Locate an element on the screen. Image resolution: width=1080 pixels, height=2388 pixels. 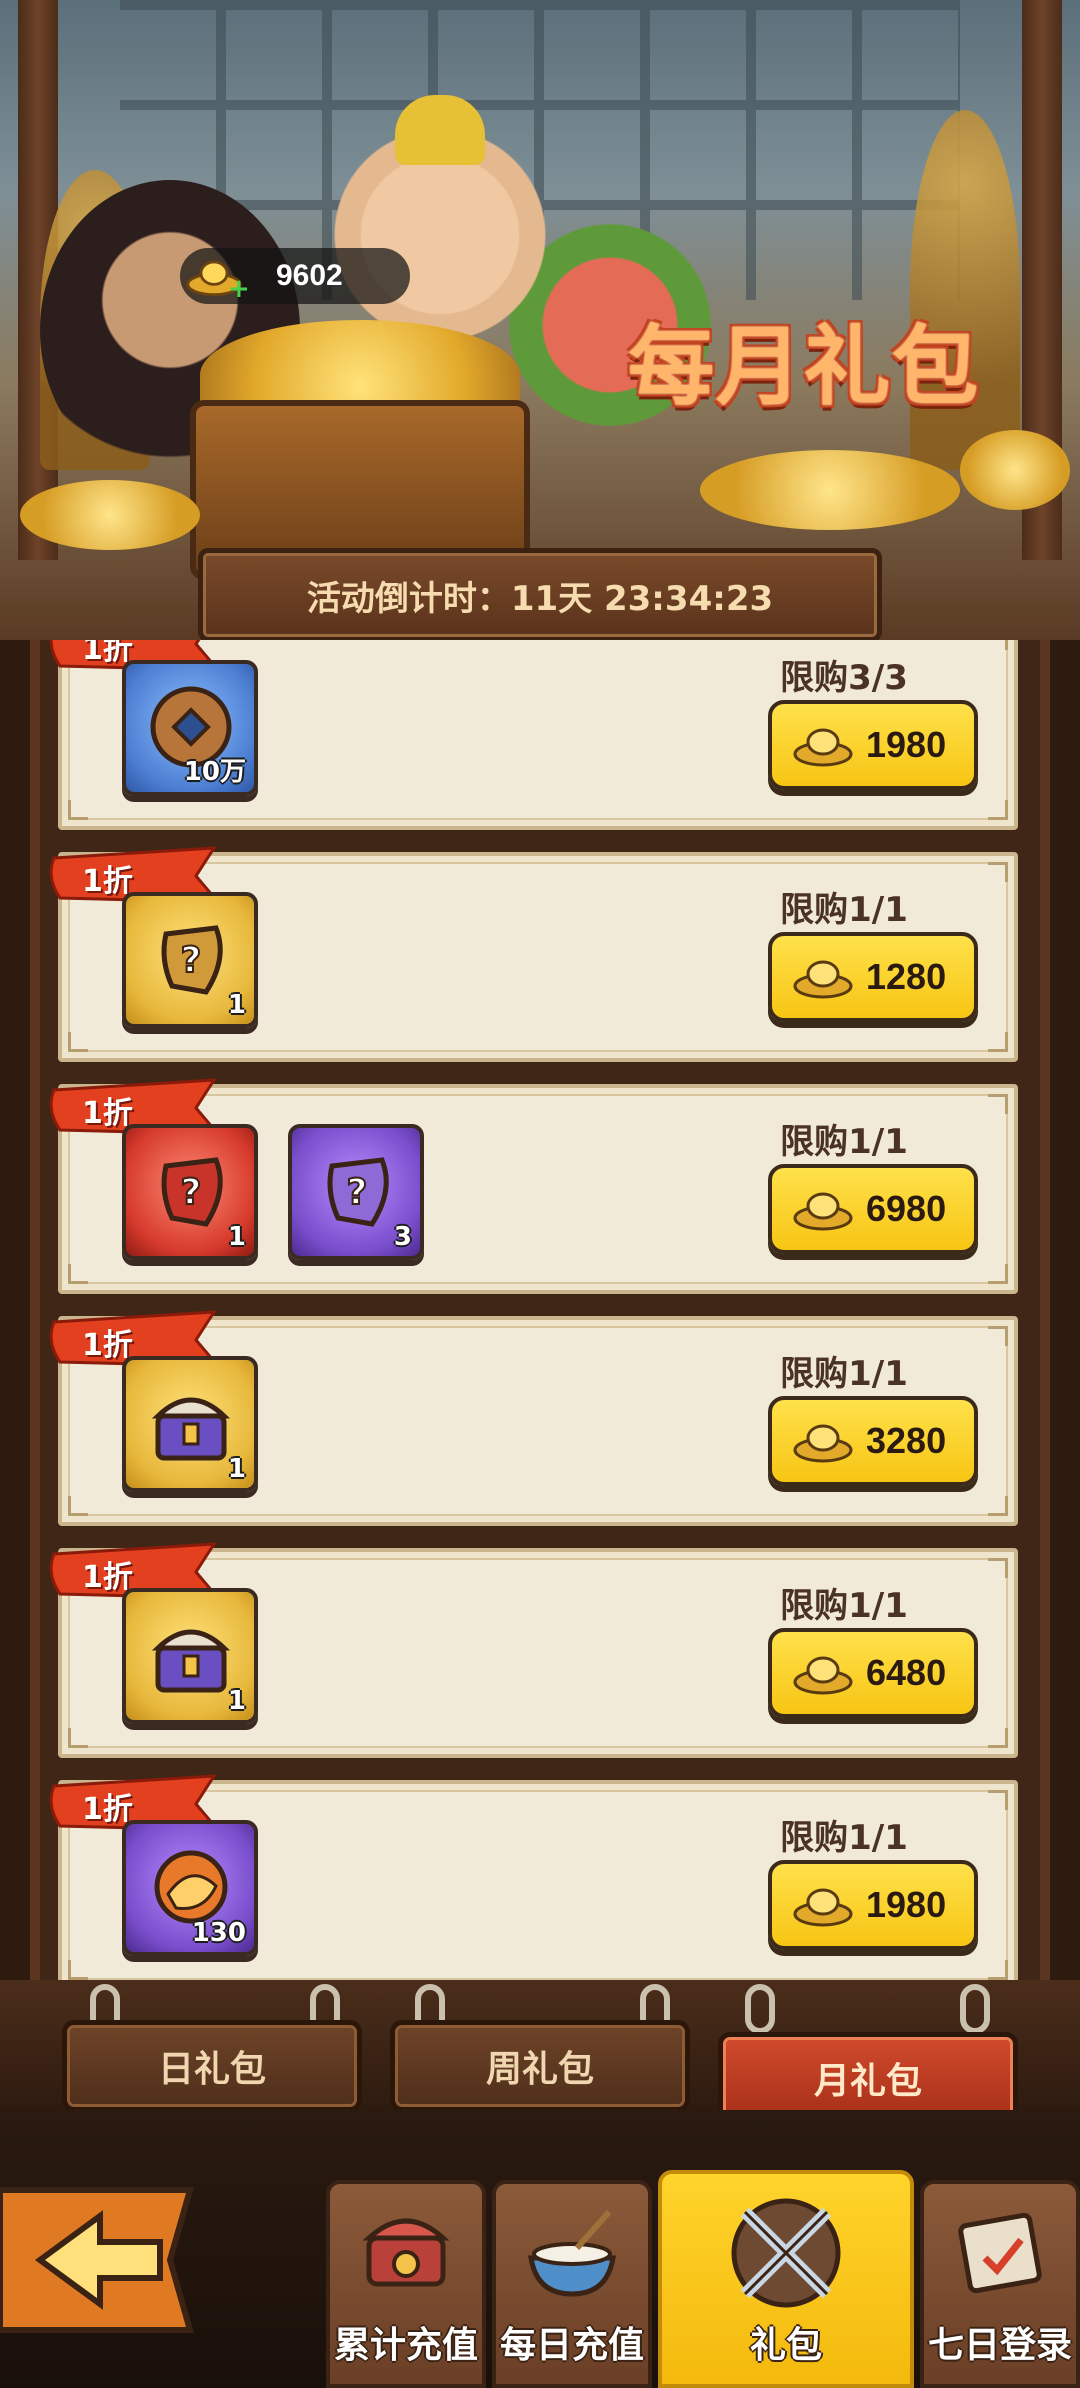
buy-button: 1280 is located at coordinates (873, 977).